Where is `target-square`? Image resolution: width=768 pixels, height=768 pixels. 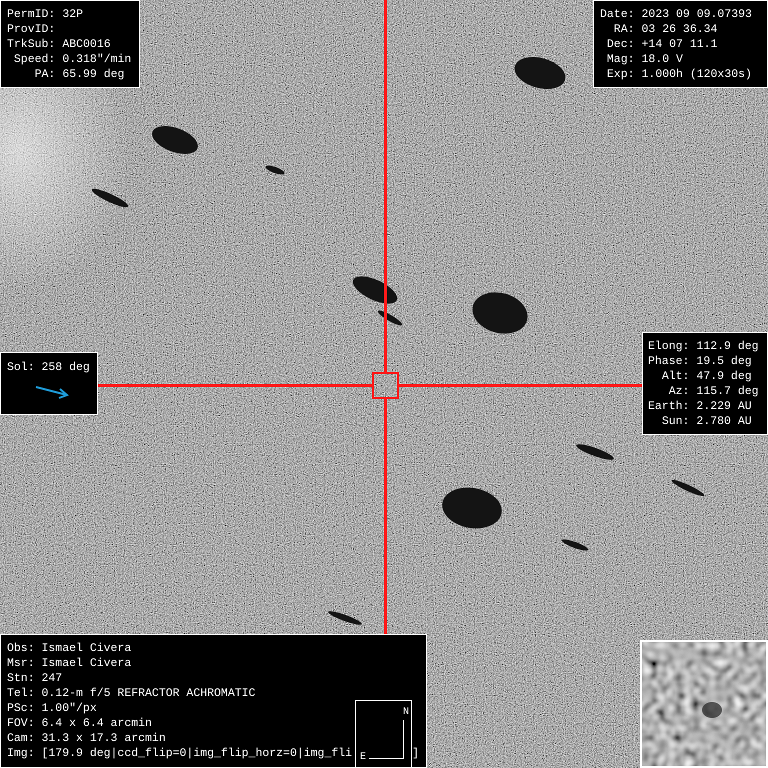 target-square is located at coordinates (385, 385).